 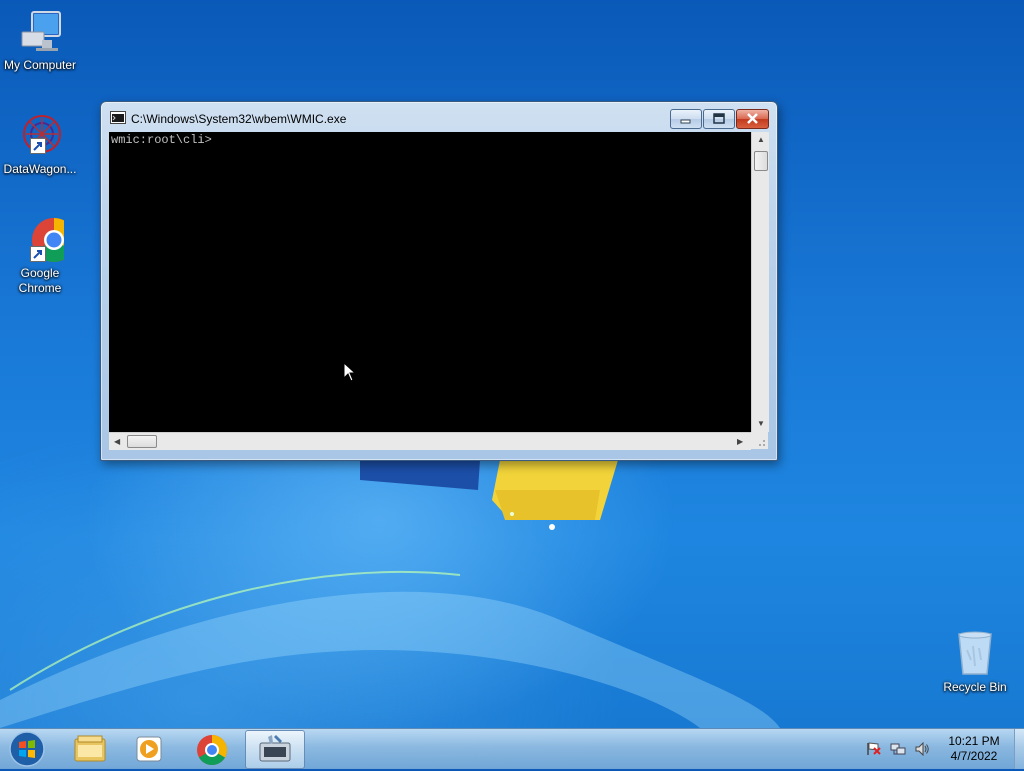 I want to click on windows-logo-icon, so click(x=27, y=749).